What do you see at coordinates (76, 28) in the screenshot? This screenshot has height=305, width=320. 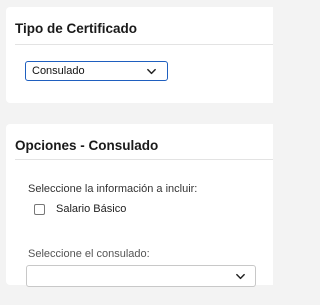 I see `certificate-type-title: Tipo de Certificado` at bounding box center [76, 28].